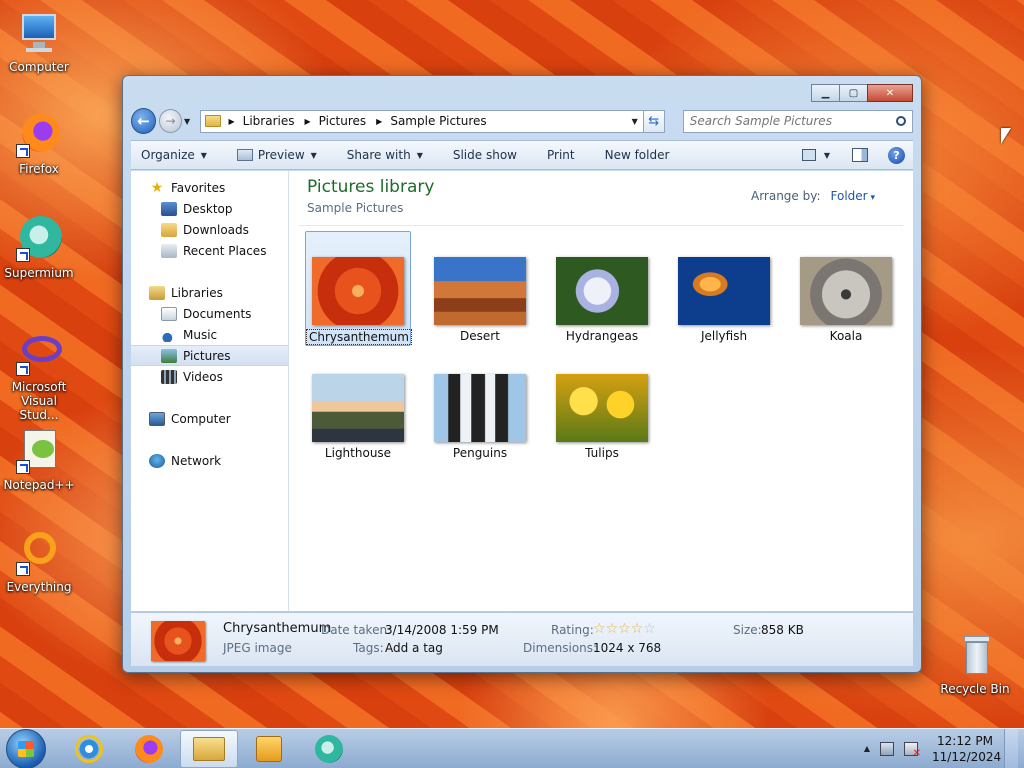 This screenshot has width=1024, height=768. I want to click on desktop-icon-firefox: Firefox, so click(39, 144).